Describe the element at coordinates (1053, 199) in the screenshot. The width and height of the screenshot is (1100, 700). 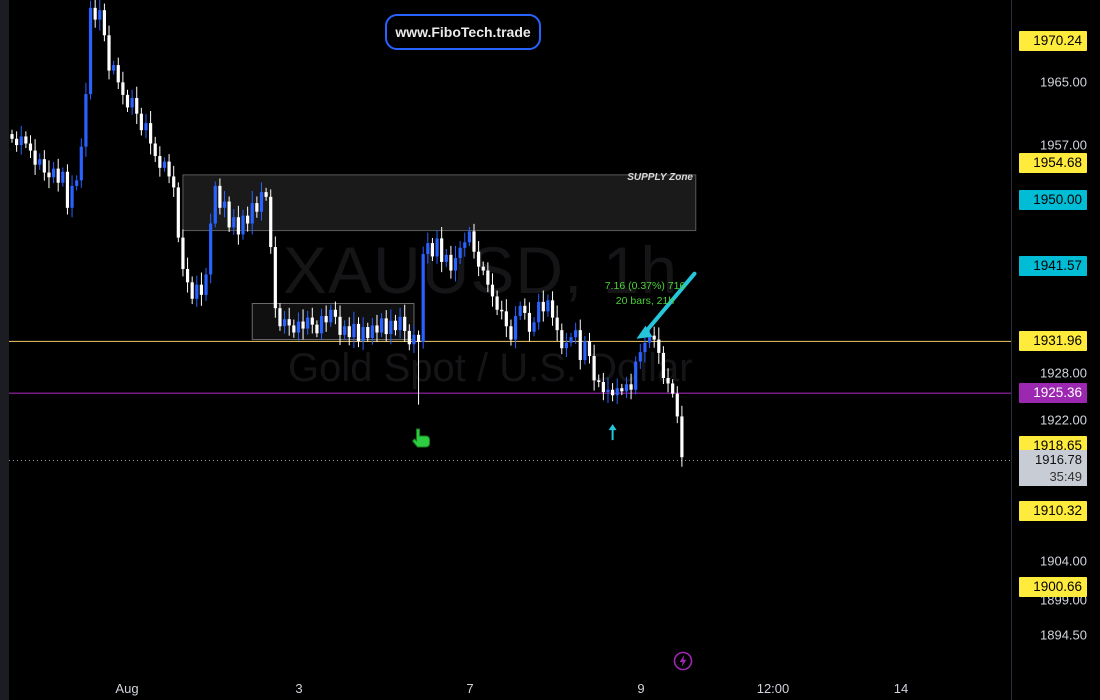
I see `price-tag-2: 1950.00` at that location.